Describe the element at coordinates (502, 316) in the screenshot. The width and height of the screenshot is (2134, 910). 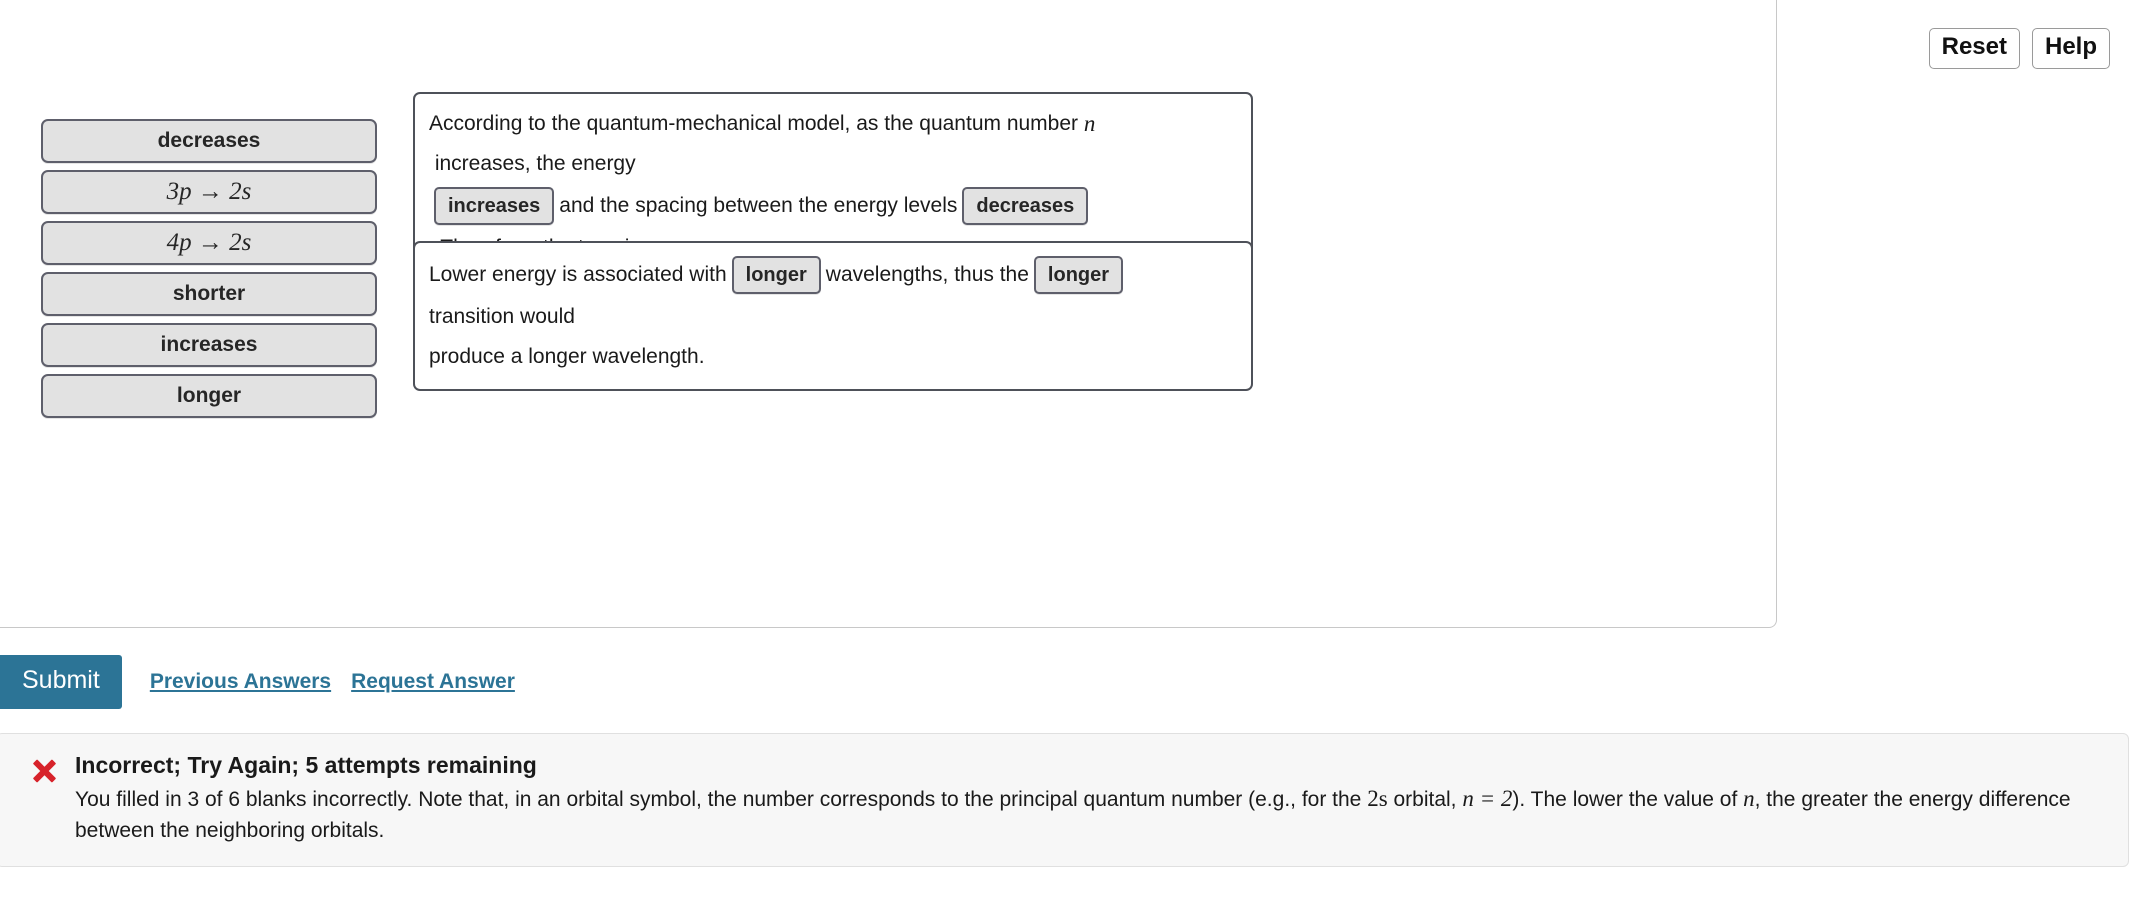
I see `statement-text: transition would` at that location.